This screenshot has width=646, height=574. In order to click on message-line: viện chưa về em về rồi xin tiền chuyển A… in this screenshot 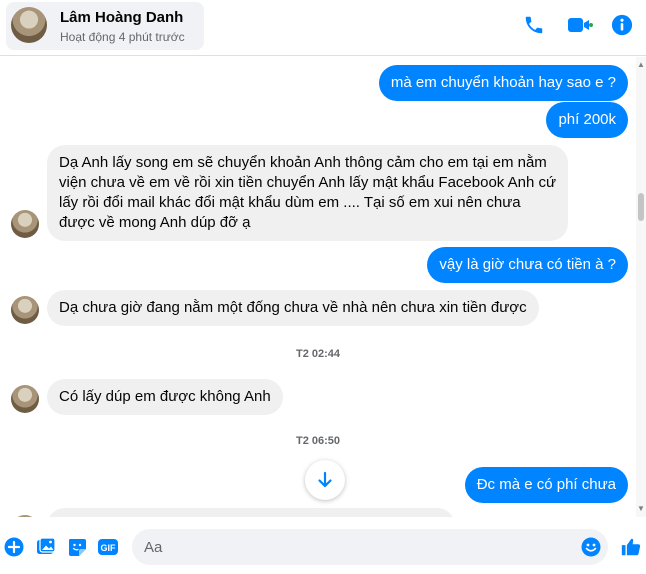, I will do `click(308, 182)`.